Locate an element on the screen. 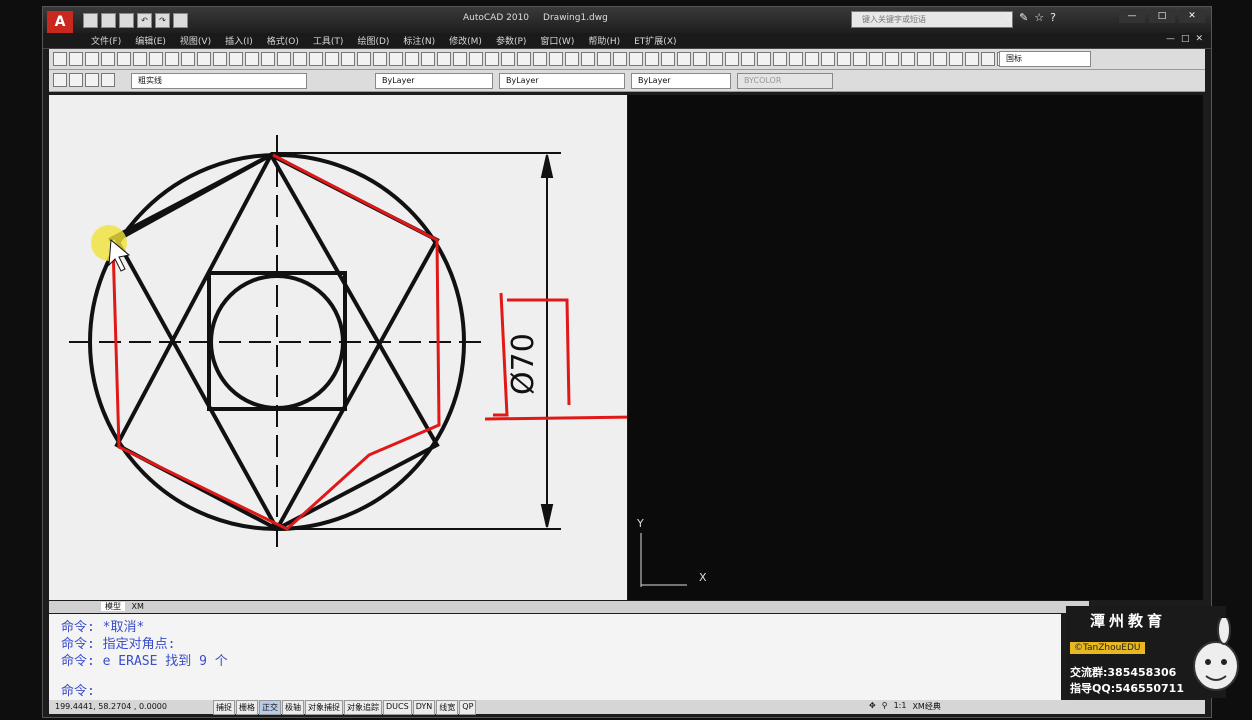 Image resolution: width=1252 pixels, height=720 pixels. menu-modify: 修改(M) is located at coordinates (465, 40).